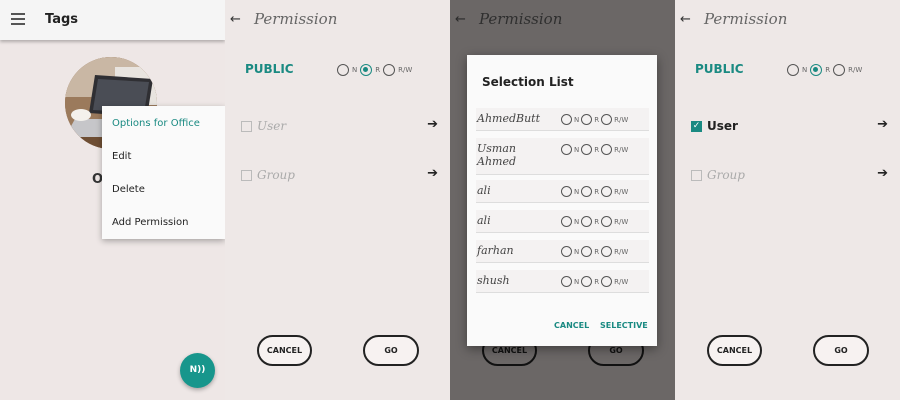  Describe the element at coordinates (624, 325) in the screenshot. I see `dialog-selective-button: SELECTIVE` at that location.